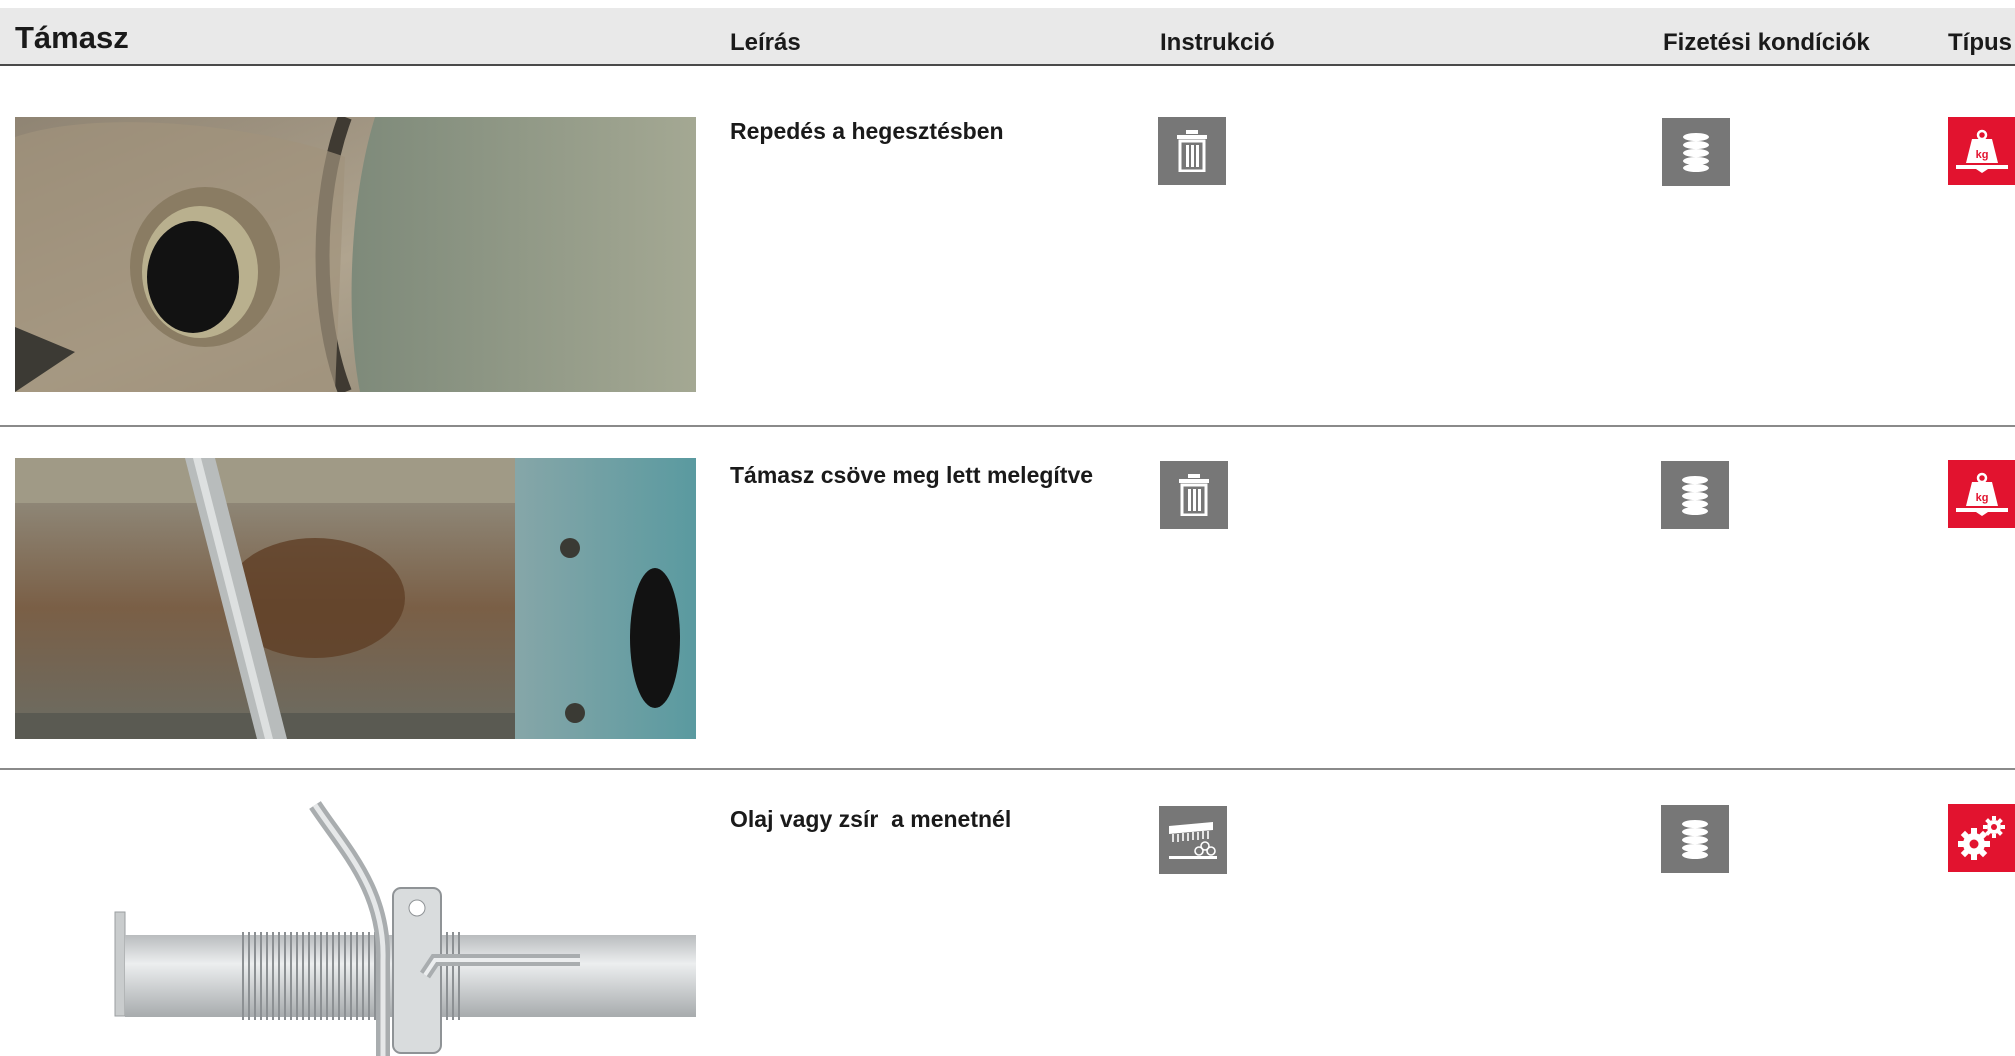  Describe the element at coordinates (355, 254) in the screenshot. I see `weld-crack-photo` at that location.